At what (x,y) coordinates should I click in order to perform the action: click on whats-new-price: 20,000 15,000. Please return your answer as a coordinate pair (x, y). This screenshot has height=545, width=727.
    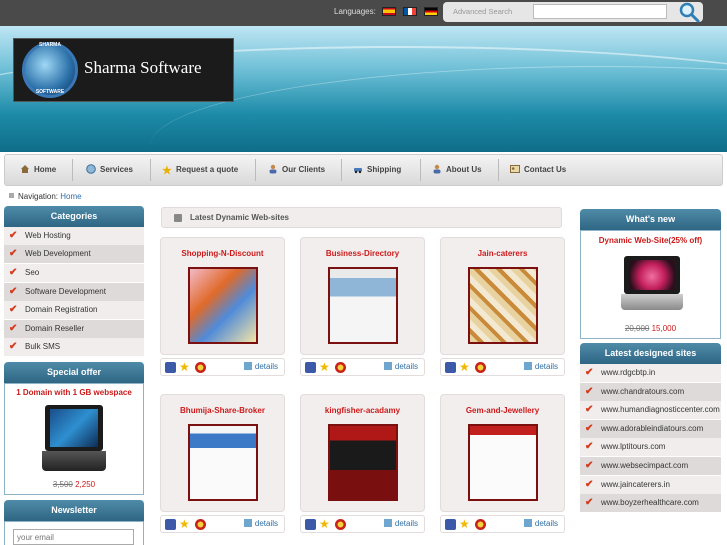
    Looking at the image, I should click on (650, 328).